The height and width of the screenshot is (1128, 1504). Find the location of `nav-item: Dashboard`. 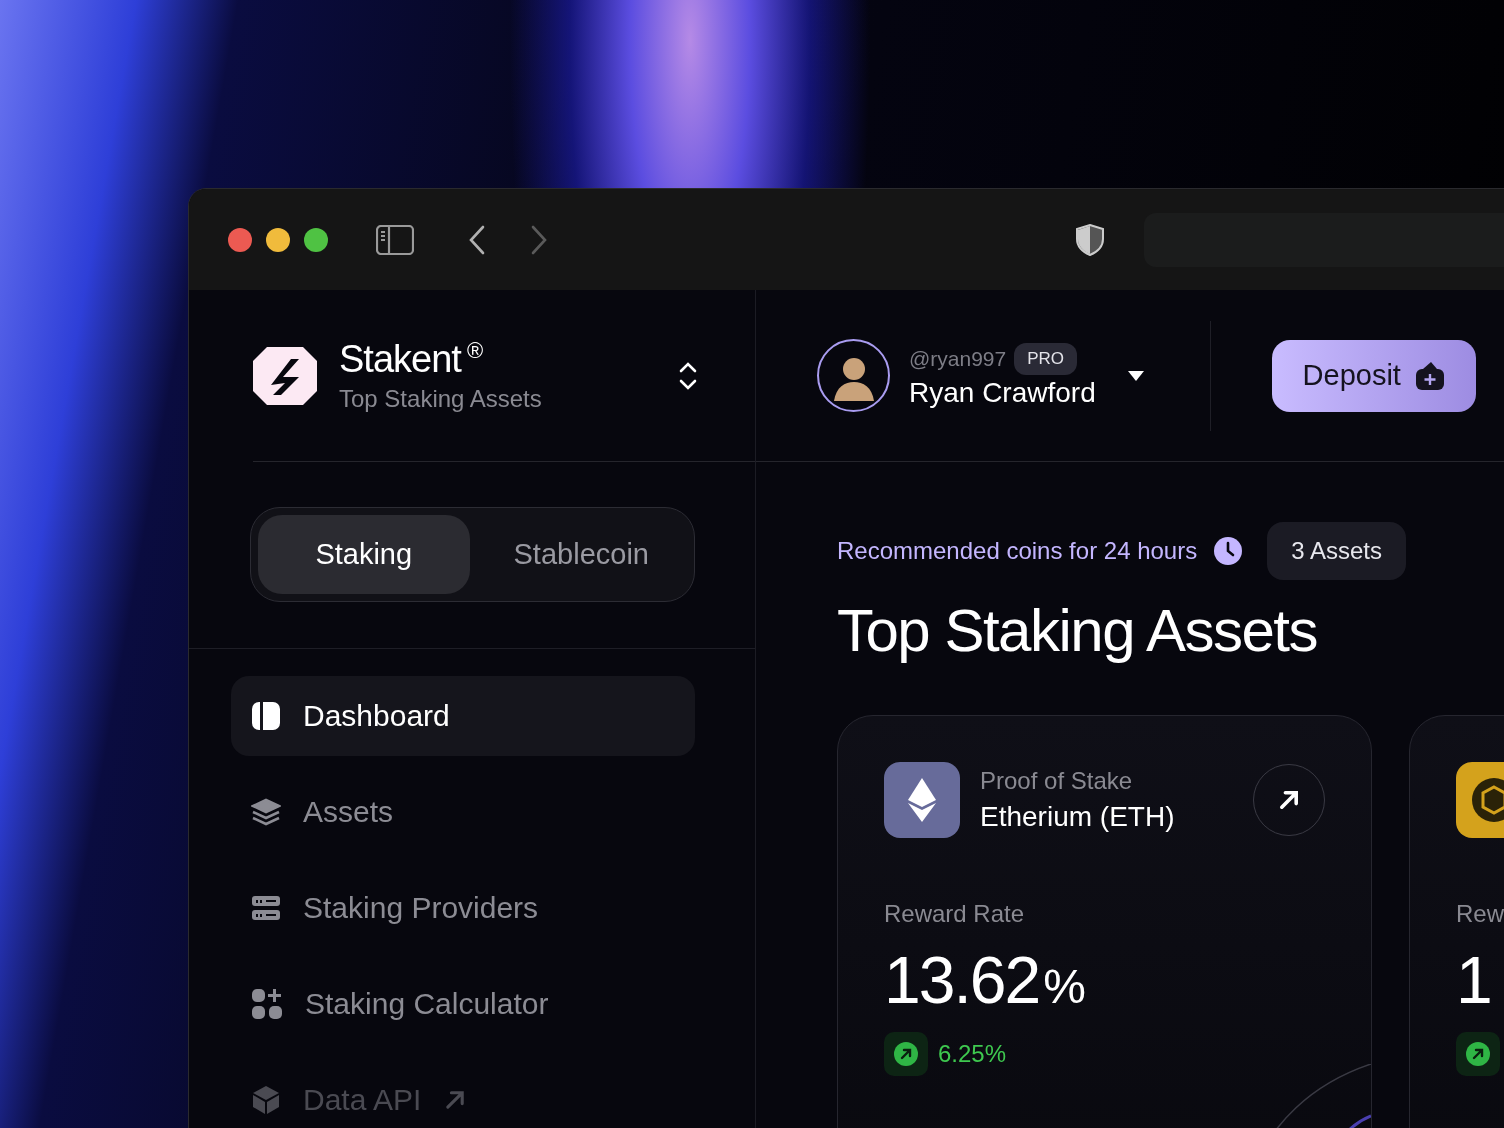

nav-item: Dashboard is located at coordinates (463, 716).